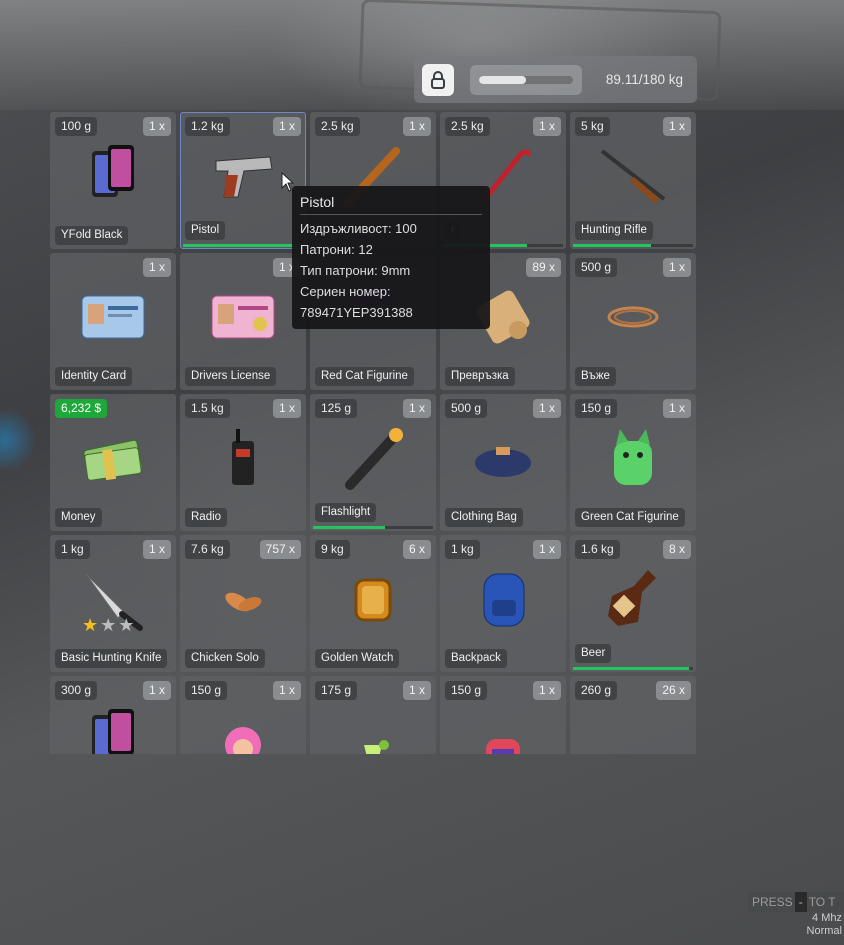 This screenshot has width=844, height=945. What do you see at coordinates (772, 902) in the screenshot?
I see `hint-press: PRESS` at bounding box center [772, 902].